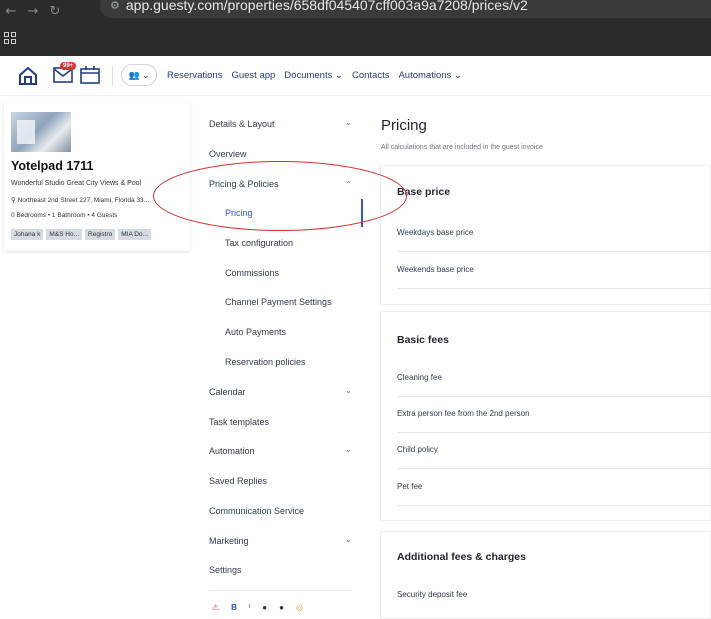  I want to click on tag: Johana k, so click(27, 234).